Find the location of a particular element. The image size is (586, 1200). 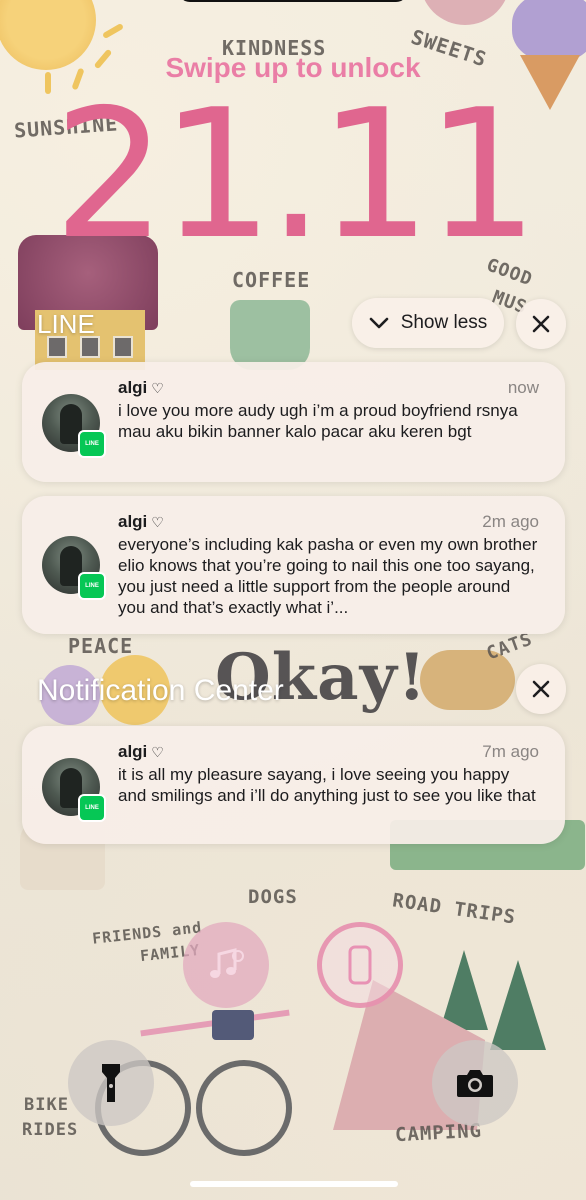

donut-embroidery is located at coordinates (465, 12).